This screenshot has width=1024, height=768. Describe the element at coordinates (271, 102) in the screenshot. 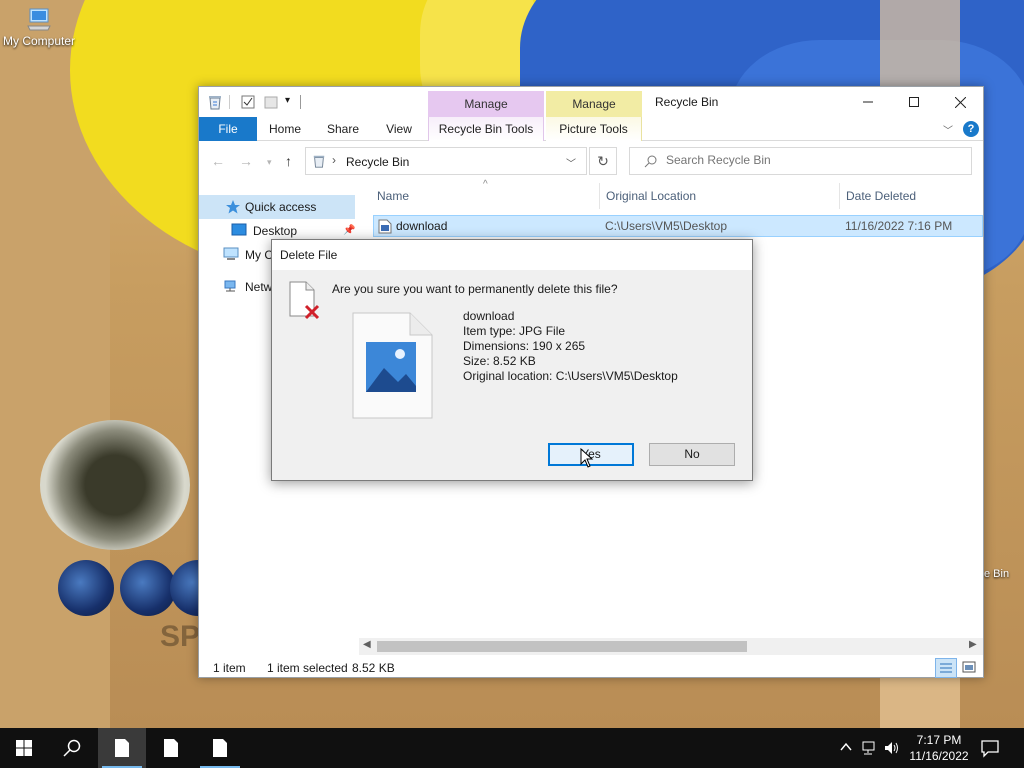

I see `new-folder-icon` at that location.